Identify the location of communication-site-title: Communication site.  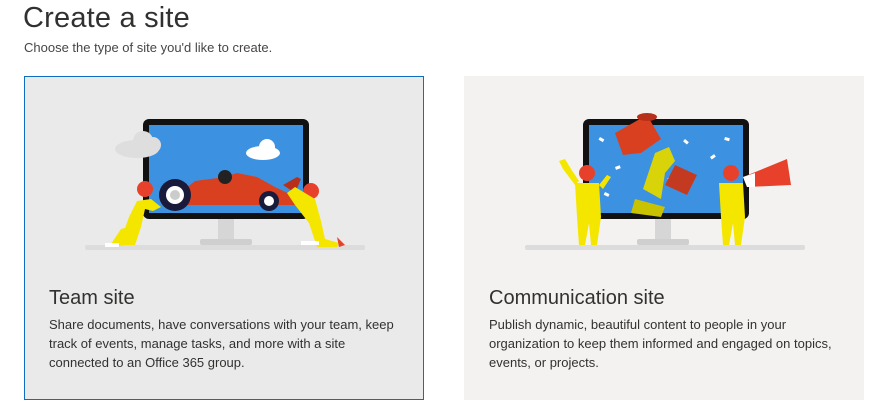
(577, 298).